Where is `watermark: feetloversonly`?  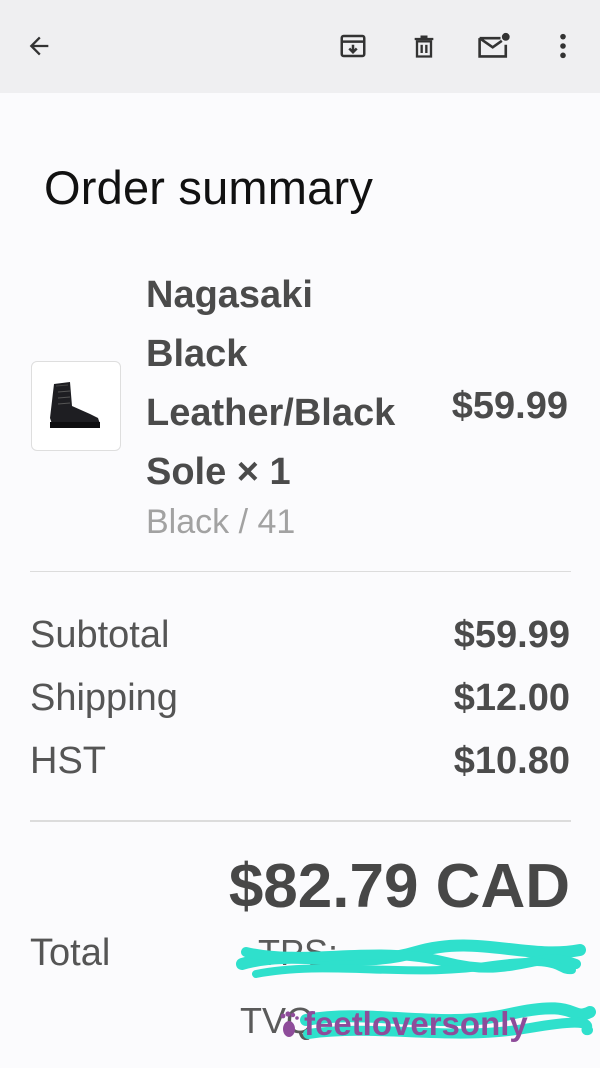
watermark: feetloversonly is located at coordinates (403, 1024).